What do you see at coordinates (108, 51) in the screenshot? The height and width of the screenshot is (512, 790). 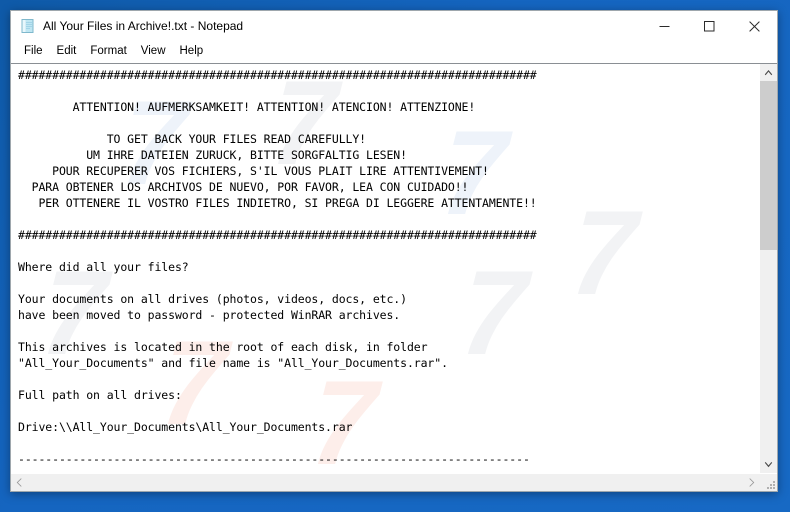 I see `menu-item-format: Format` at bounding box center [108, 51].